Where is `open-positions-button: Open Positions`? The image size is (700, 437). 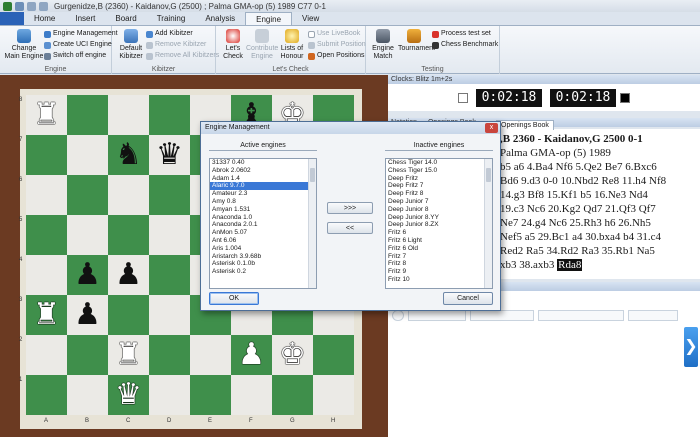 open-positions-button: Open Positions is located at coordinates (336, 56).